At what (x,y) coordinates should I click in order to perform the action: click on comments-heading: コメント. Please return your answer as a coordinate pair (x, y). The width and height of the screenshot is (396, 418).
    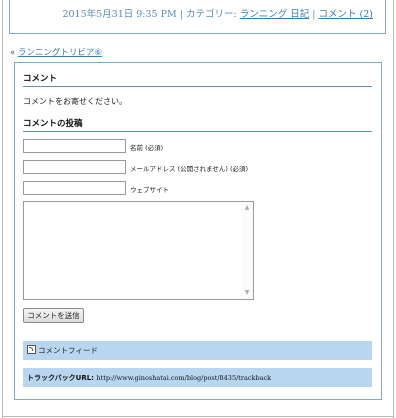
    Looking at the image, I should click on (197, 79).